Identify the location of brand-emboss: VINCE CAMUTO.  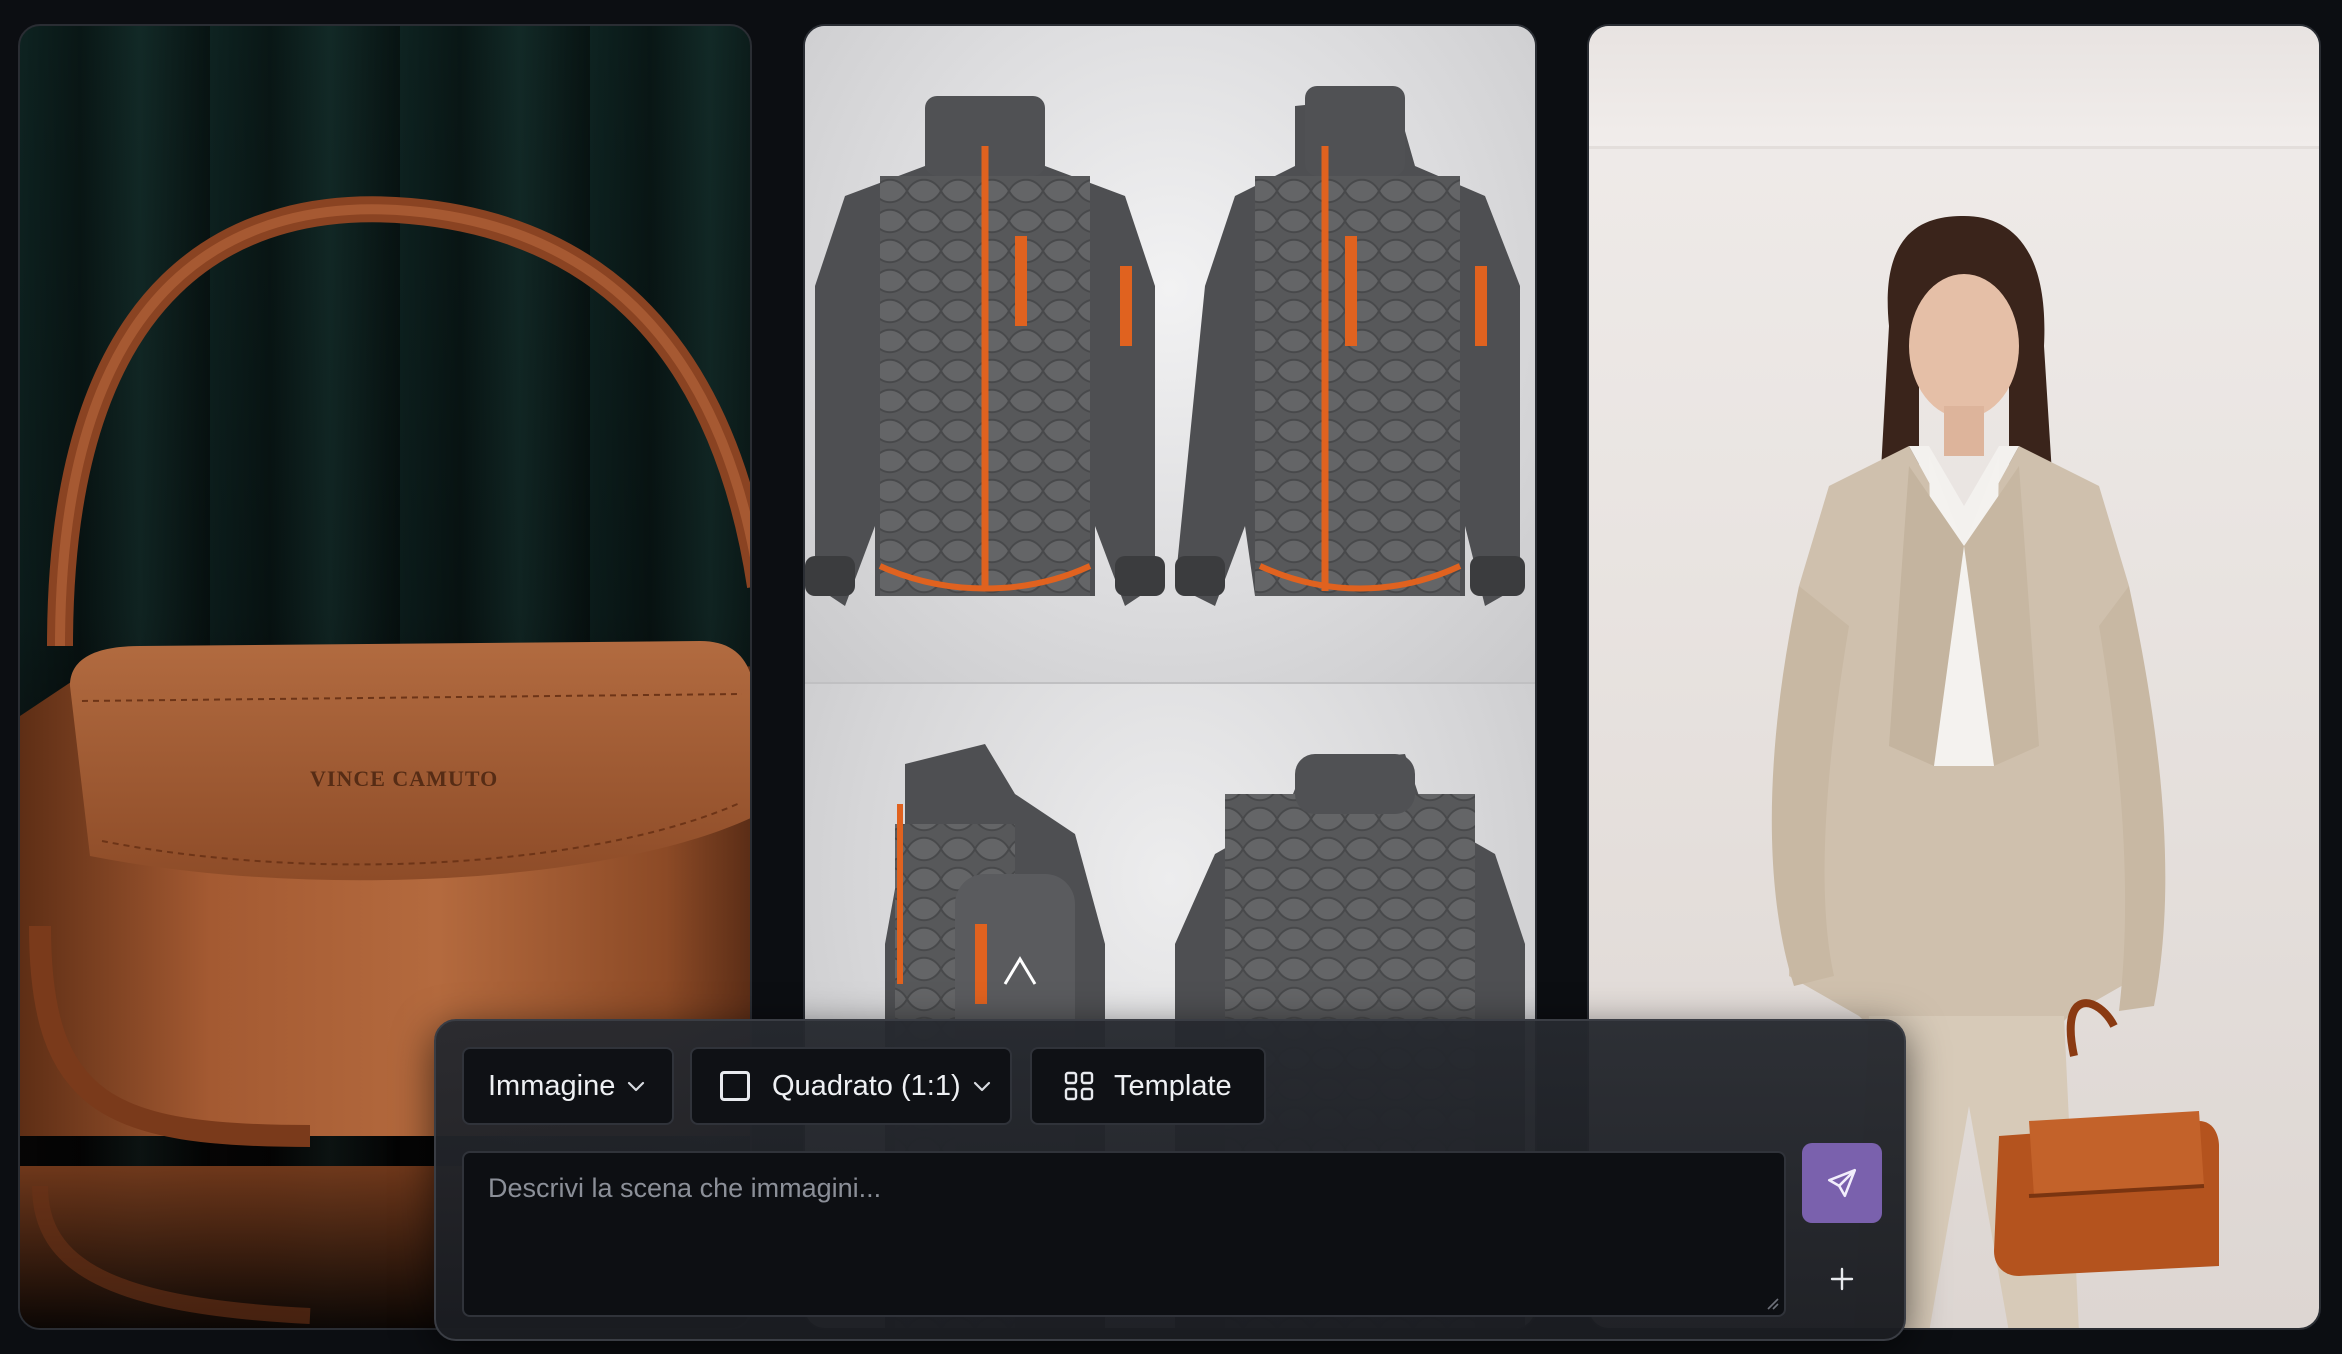
(404, 778).